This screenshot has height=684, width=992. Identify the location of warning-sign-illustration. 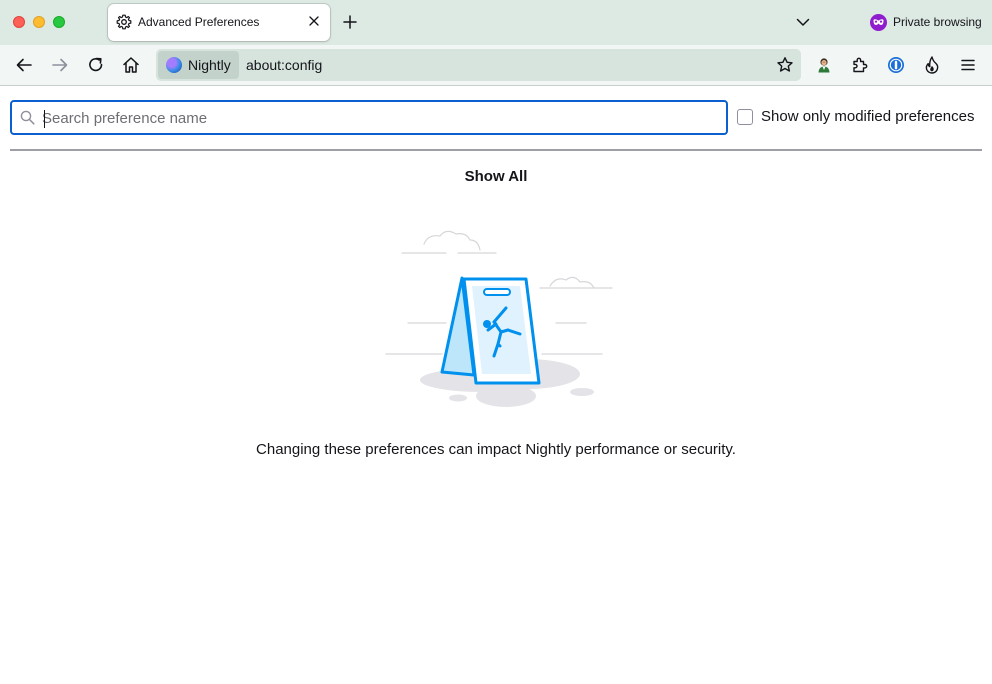
(499, 318).